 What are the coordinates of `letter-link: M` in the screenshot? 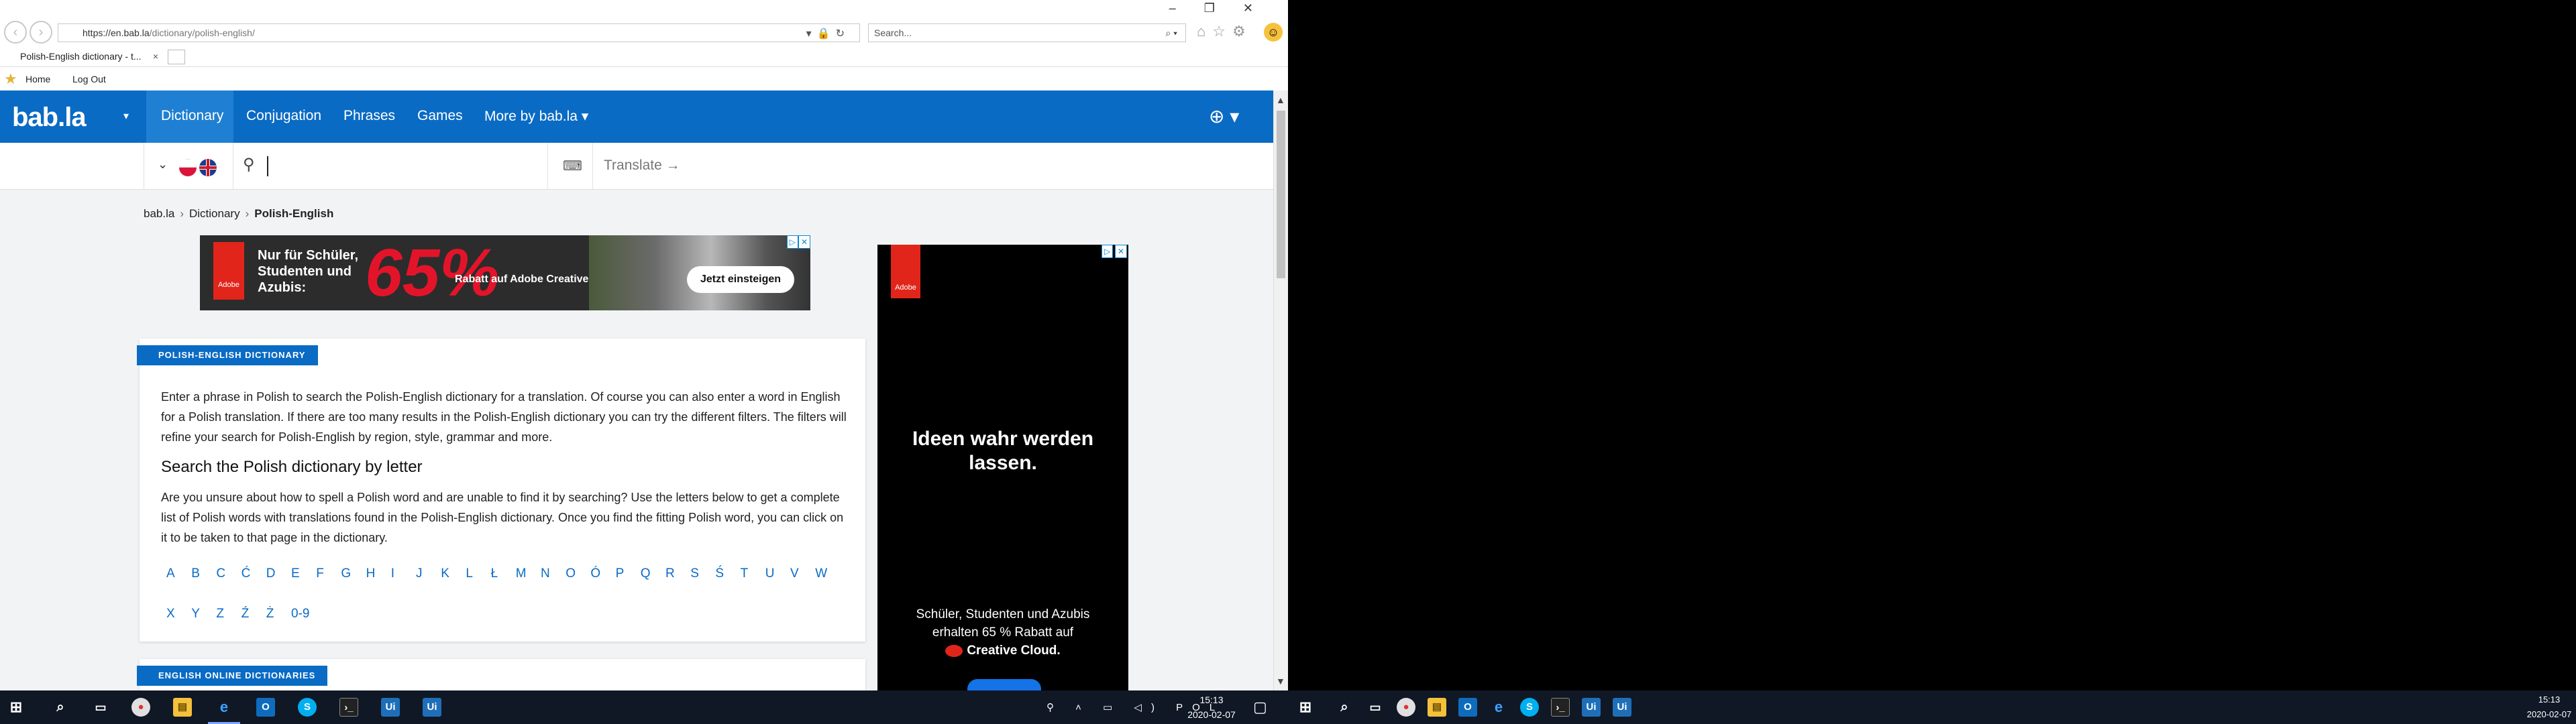 It's located at (521, 573).